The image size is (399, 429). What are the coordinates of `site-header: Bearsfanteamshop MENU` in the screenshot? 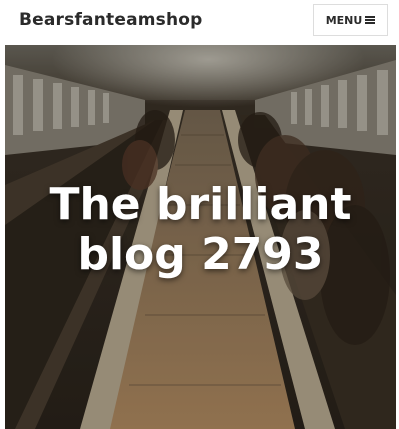 It's located at (199, 21).